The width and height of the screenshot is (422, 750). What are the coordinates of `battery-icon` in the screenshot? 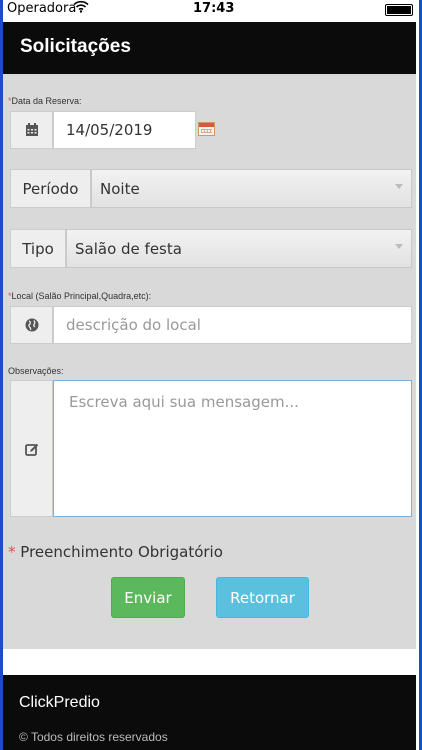 It's located at (399, 10).